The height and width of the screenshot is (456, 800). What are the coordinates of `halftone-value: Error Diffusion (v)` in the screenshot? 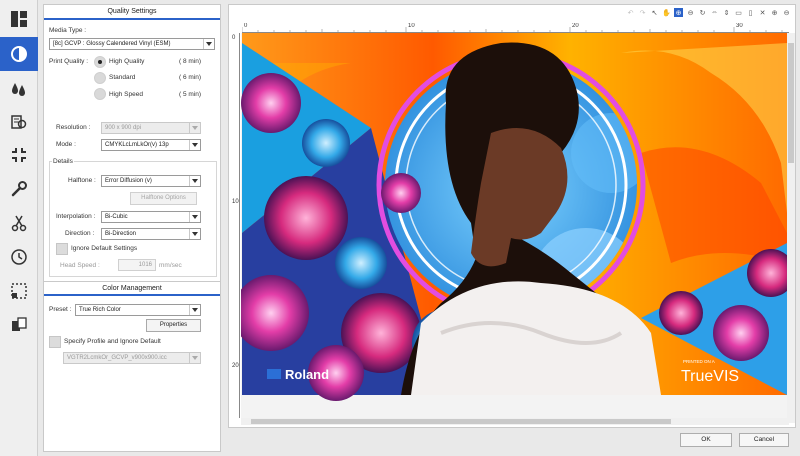 It's located at (128, 181).